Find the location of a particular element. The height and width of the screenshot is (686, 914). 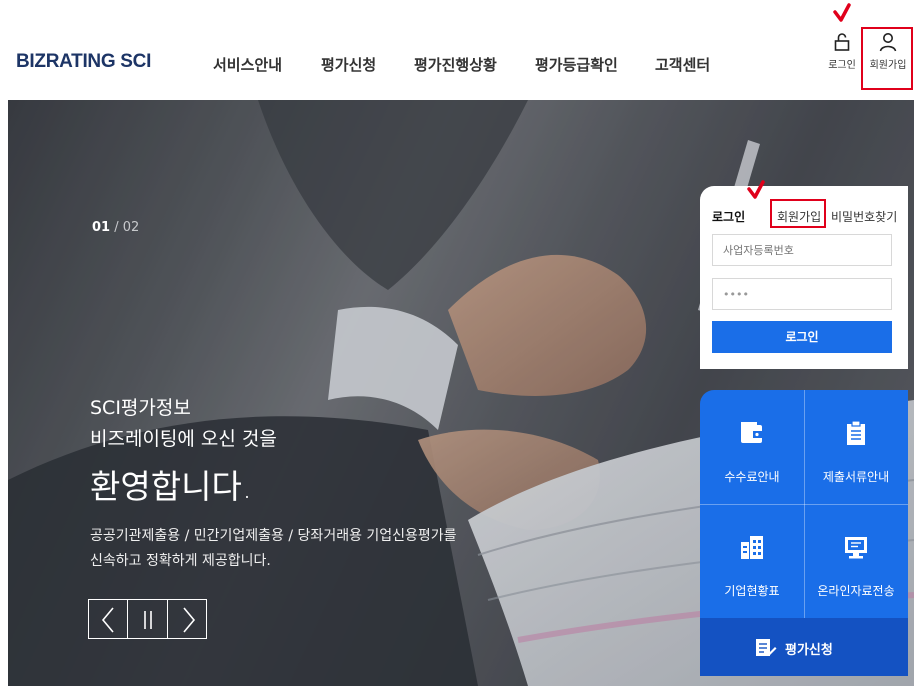

quick-documents-label: 제출서류안내 is located at coordinates (856, 477).